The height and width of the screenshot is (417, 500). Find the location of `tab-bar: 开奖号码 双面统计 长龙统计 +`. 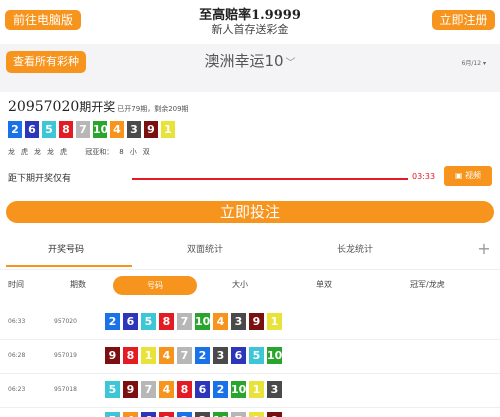

tab-bar: 开奖号码 双面统计 长龙统计 + is located at coordinates (250, 253).